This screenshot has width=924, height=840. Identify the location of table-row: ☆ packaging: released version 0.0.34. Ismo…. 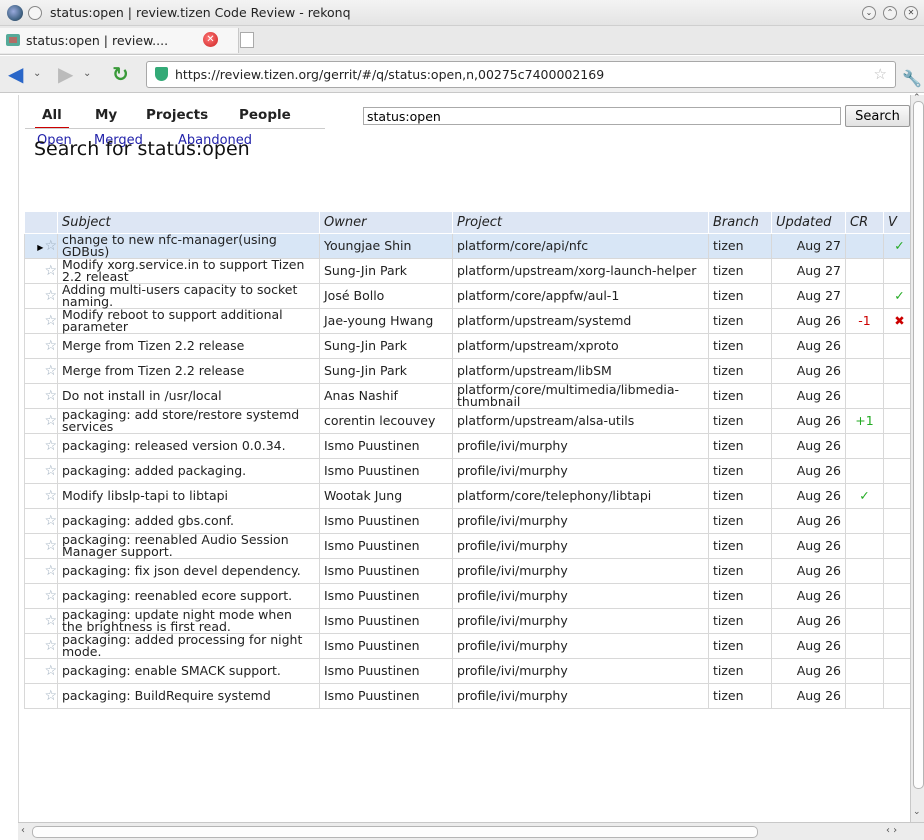
(467, 446).